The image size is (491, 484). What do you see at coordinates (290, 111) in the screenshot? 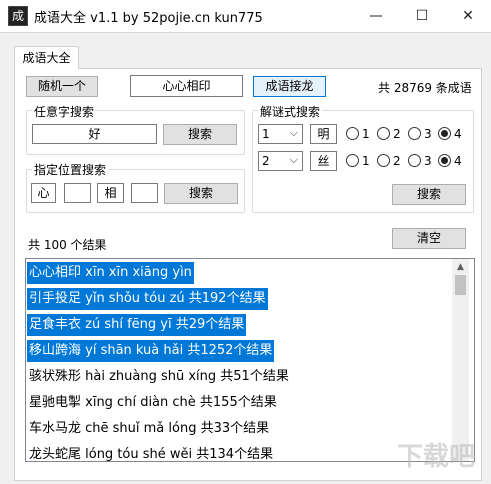
I see `riddle-group-title: 解谜式搜索` at bounding box center [290, 111].